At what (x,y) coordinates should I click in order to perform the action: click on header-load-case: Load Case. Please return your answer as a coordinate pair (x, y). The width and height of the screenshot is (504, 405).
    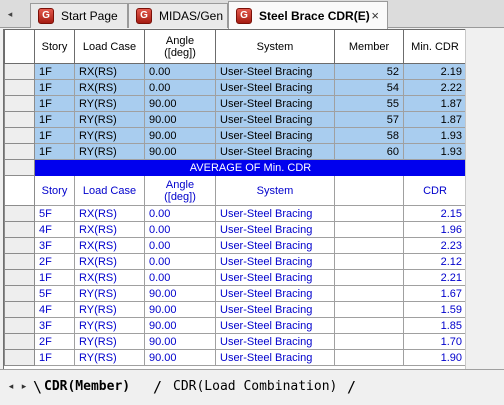
    Looking at the image, I should click on (109, 46).